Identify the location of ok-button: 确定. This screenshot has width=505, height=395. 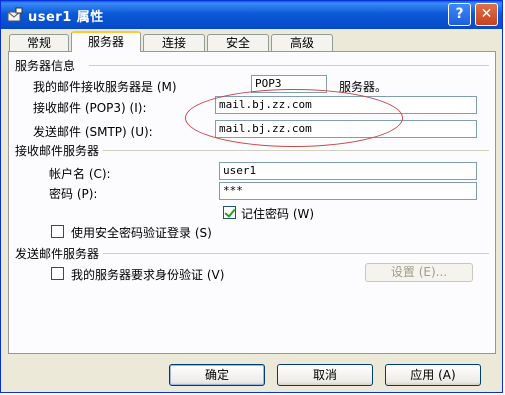
(217, 375).